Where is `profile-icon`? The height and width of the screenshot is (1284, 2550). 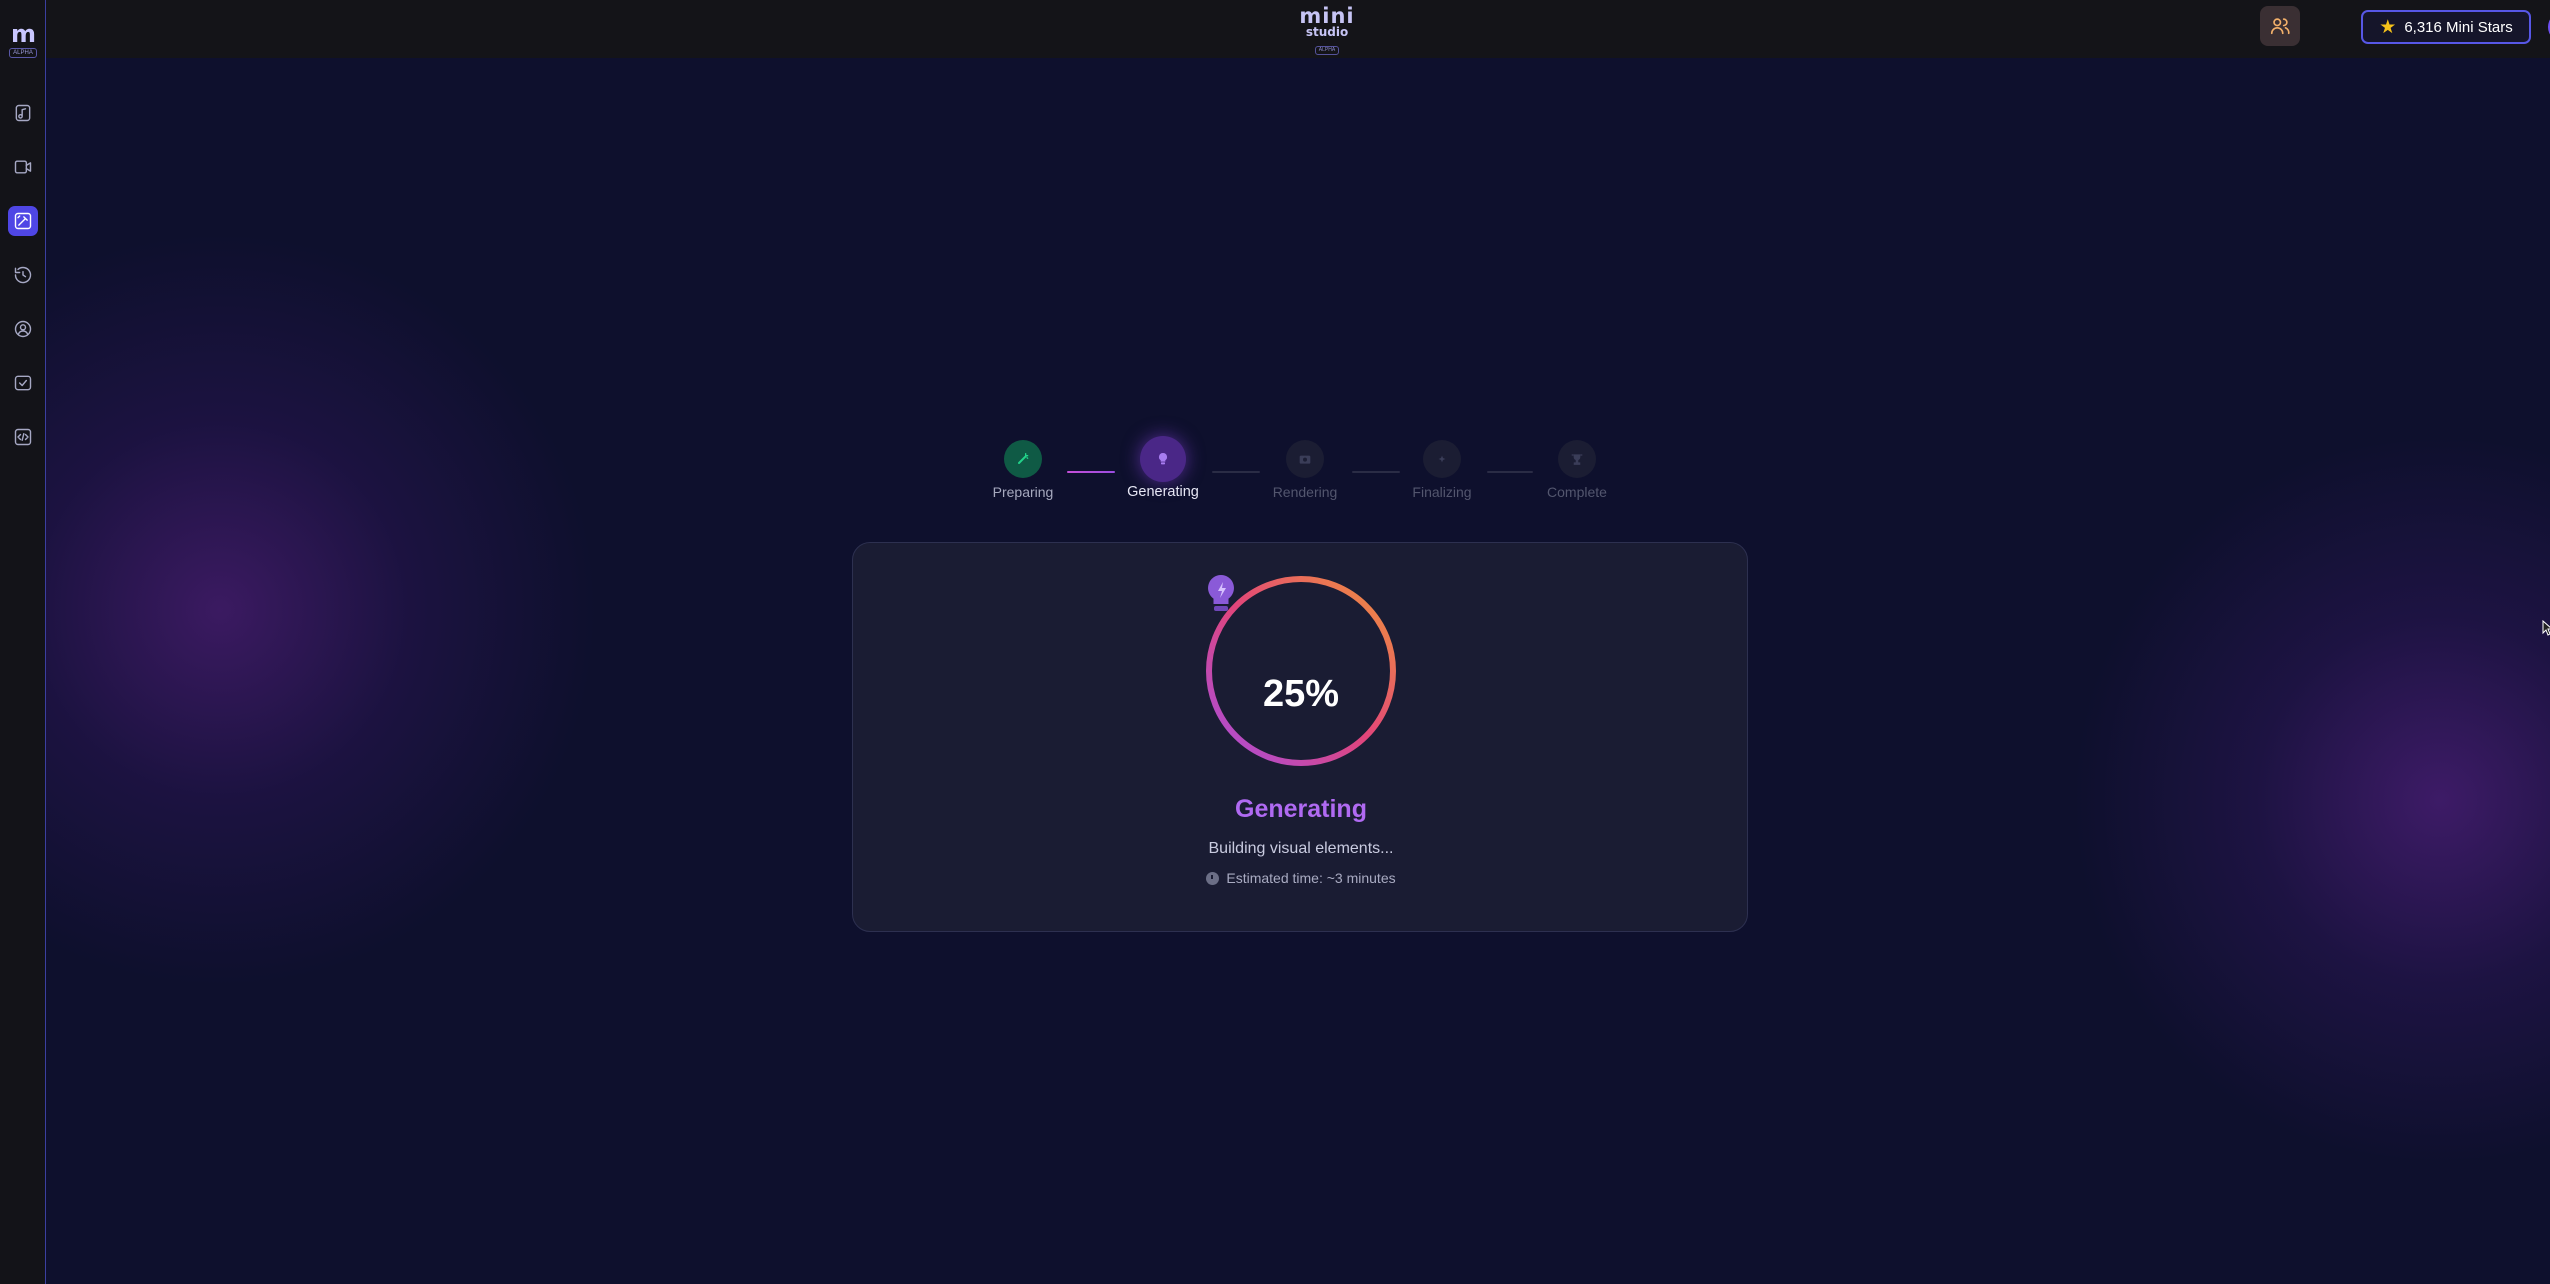
profile-icon is located at coordinates (23, 329).